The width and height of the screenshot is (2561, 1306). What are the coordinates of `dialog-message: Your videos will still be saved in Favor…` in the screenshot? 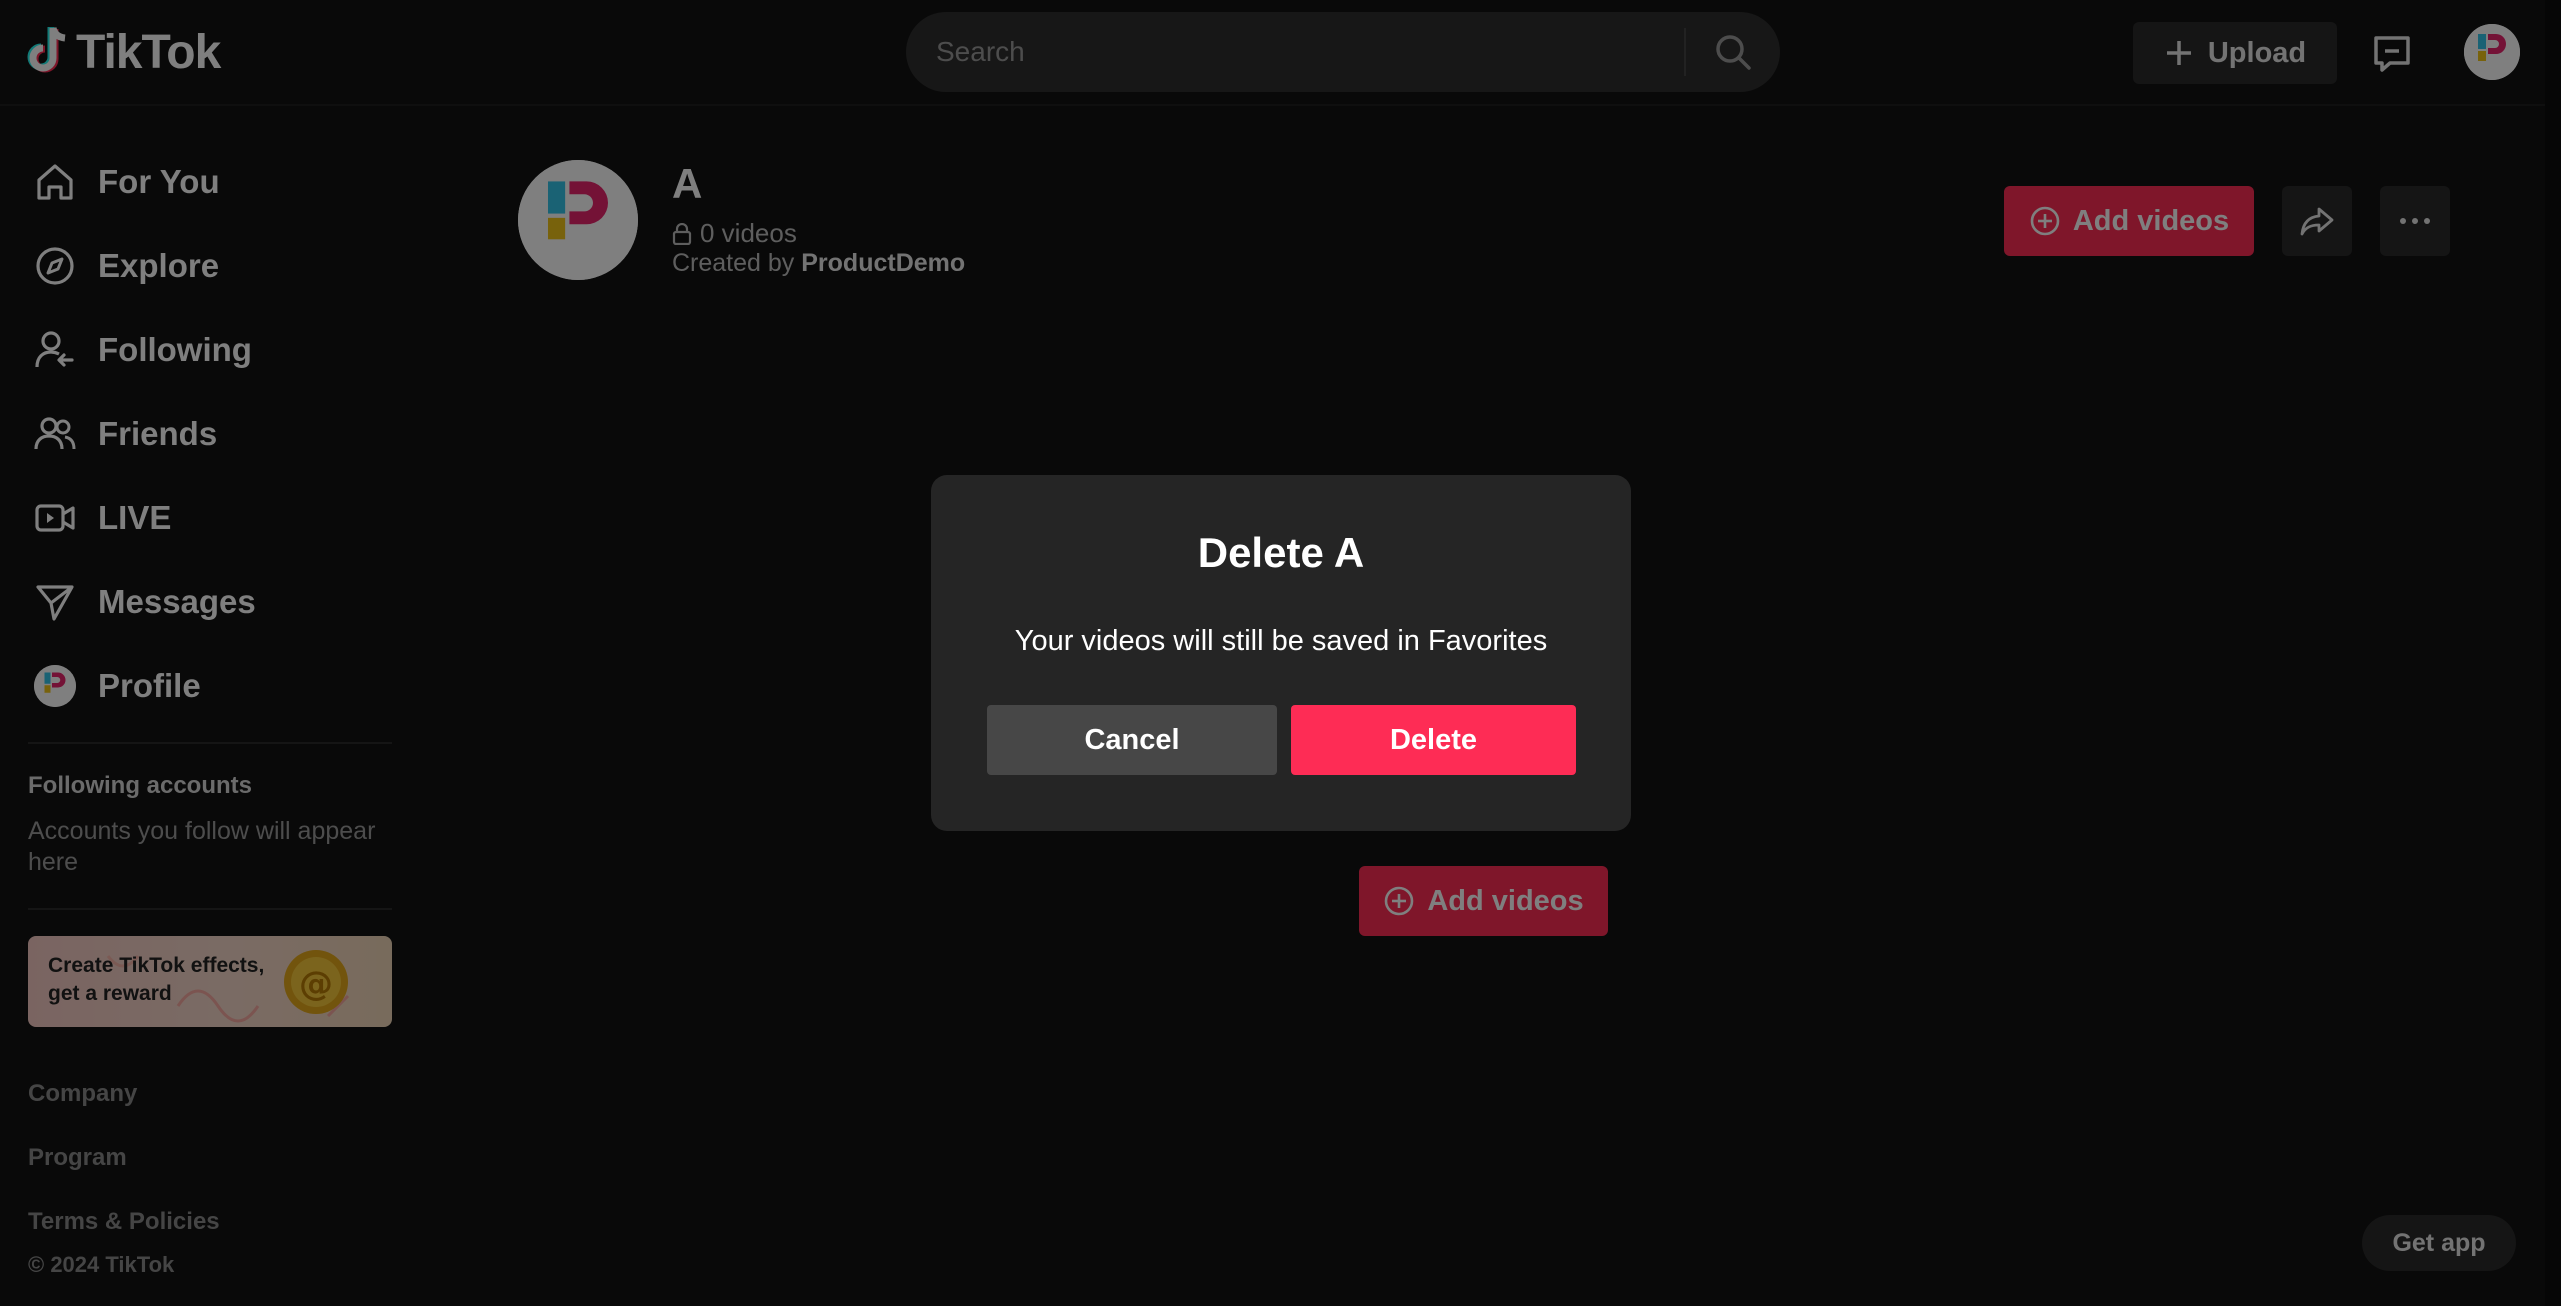 It's located at (1281, 641).